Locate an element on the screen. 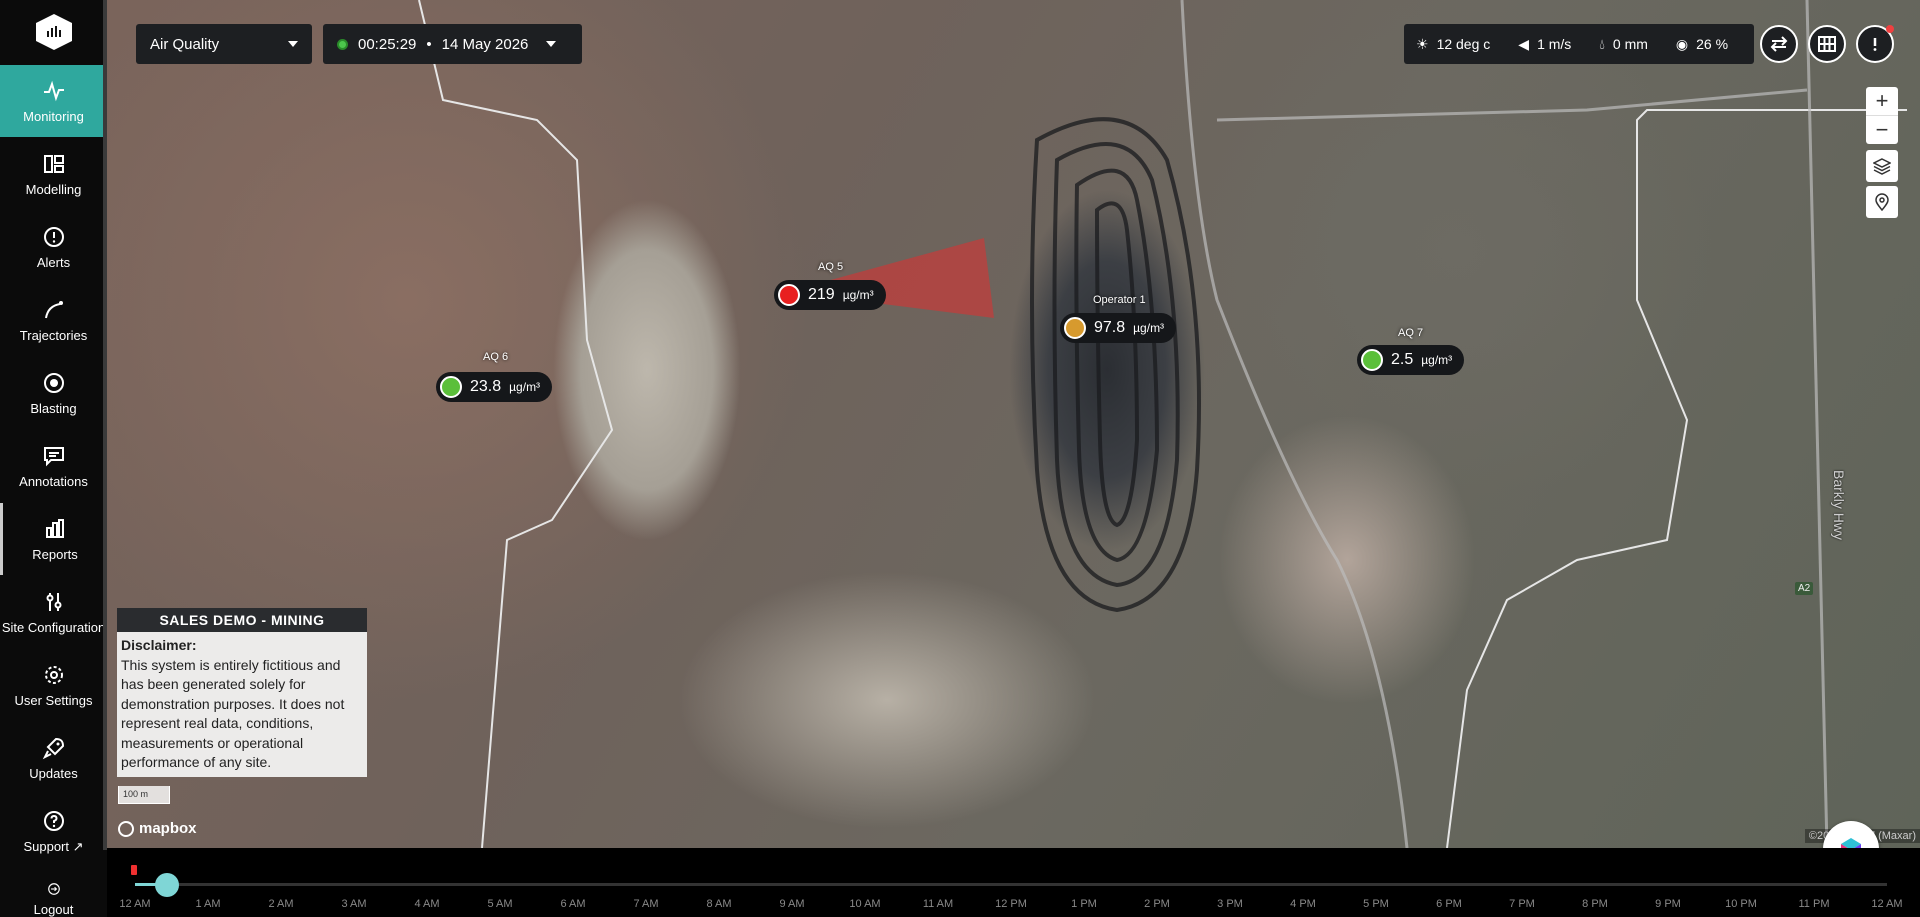  plus-icon: + is located at coordinates (1882, 100).